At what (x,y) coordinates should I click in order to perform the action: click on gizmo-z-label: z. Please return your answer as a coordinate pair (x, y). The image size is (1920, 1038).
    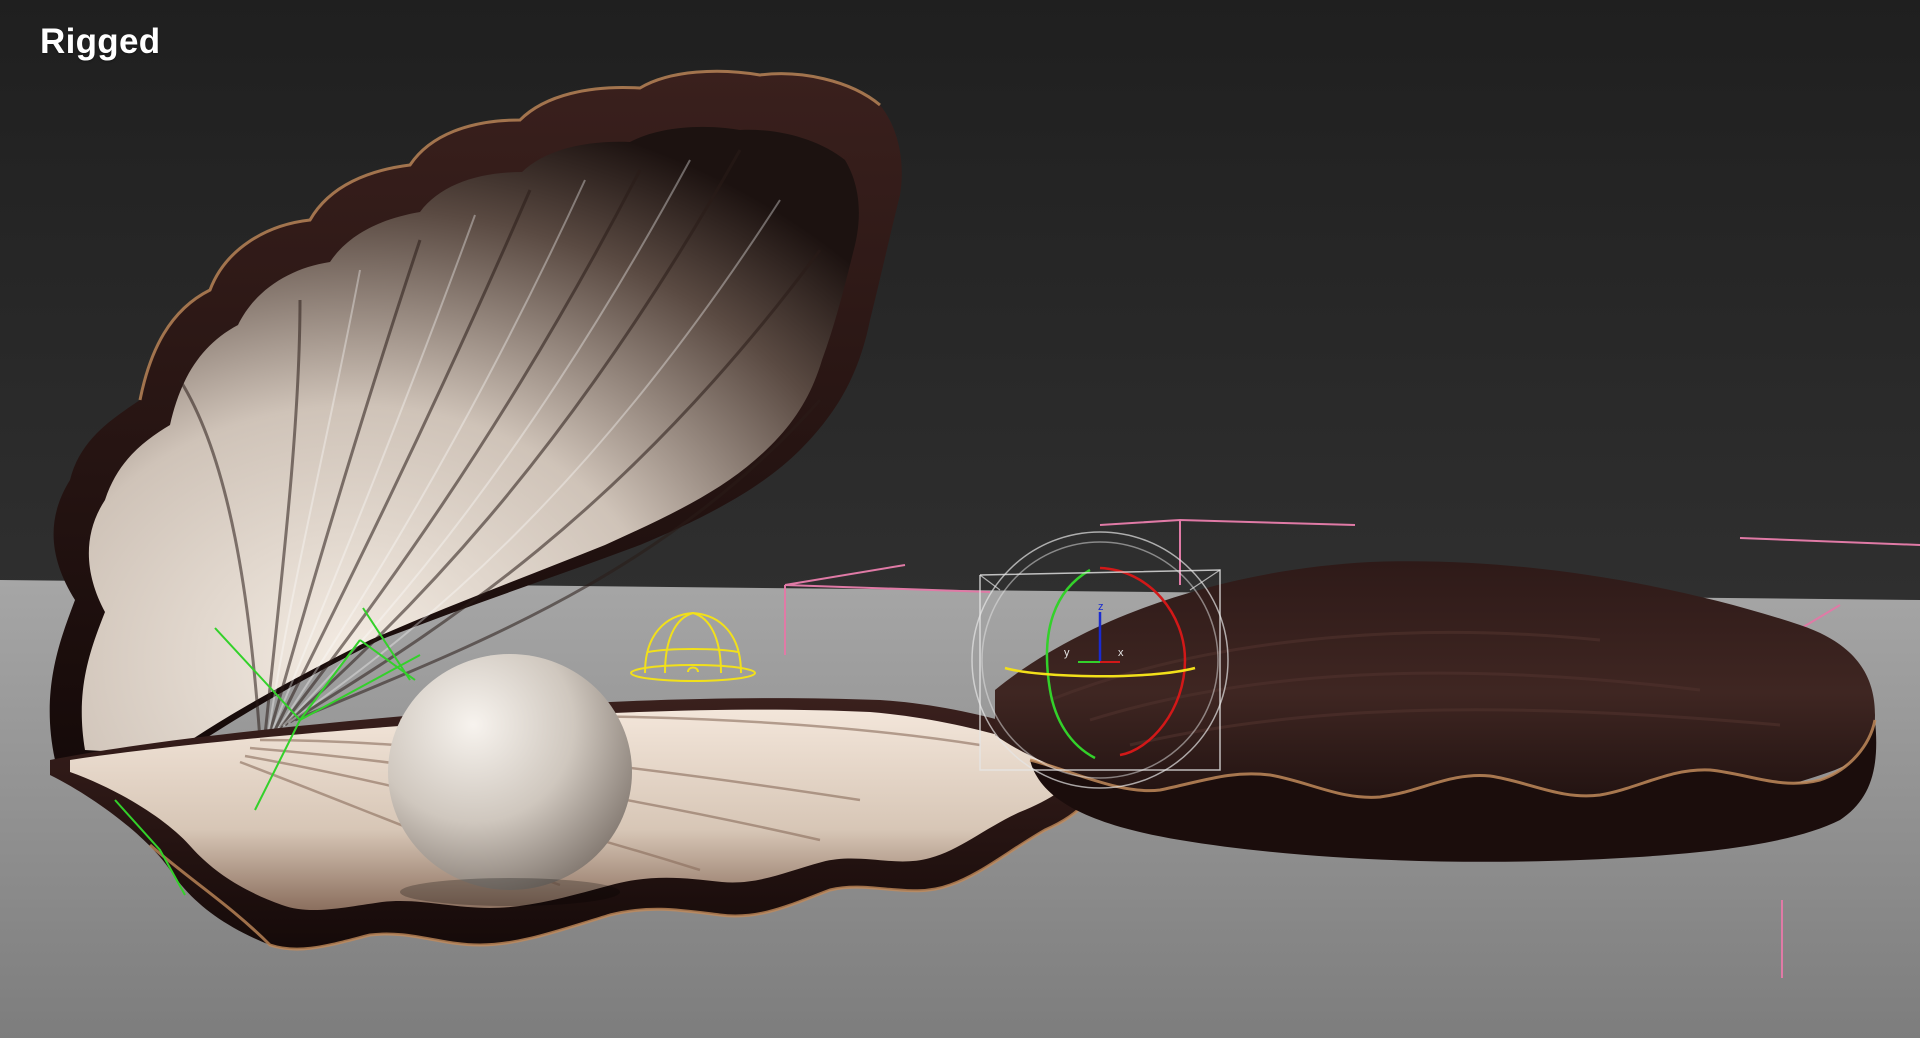
    Looking at the image, I should click on (1101, 607).